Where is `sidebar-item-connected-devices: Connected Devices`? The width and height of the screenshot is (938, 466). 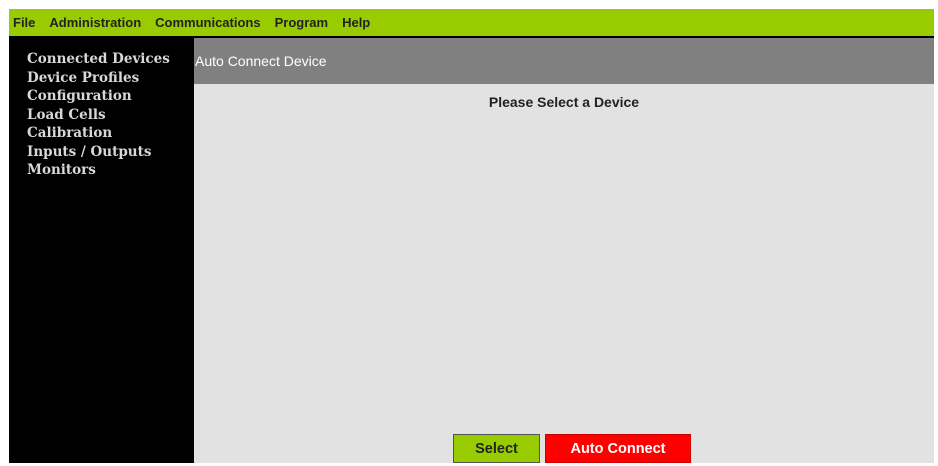 sidebar-item-connected-devices: Connected Devices is located at coordinates (110, 59).